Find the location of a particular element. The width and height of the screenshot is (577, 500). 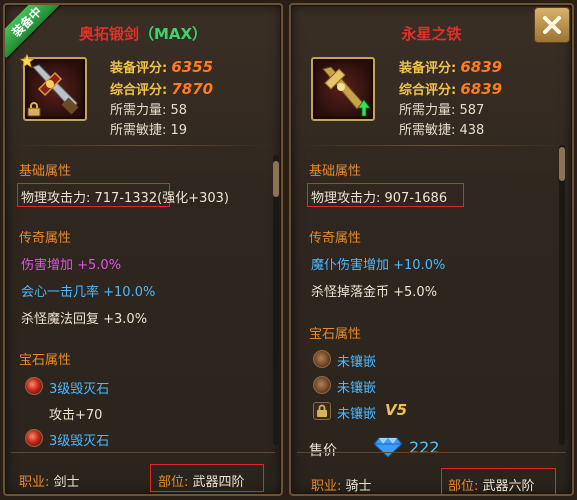

equip-score-value: 6355 is located at coordinates (192, 67).